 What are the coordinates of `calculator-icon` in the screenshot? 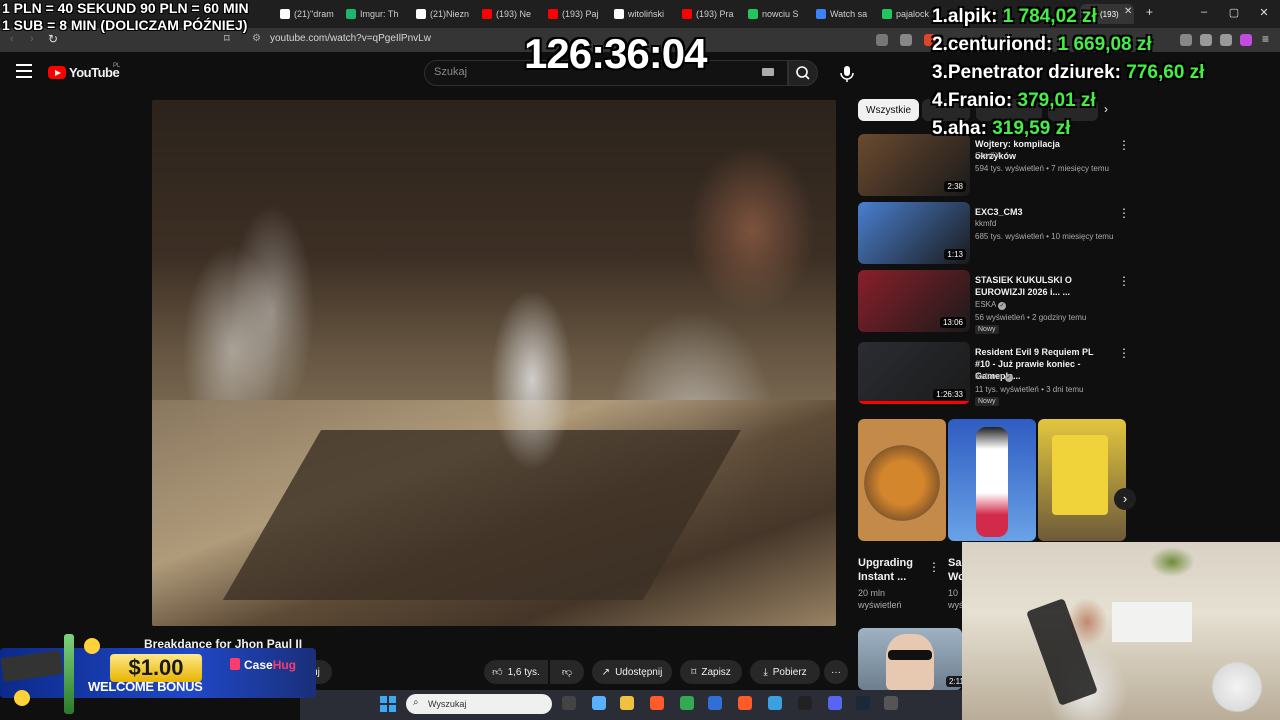 It's located at (891, 703).